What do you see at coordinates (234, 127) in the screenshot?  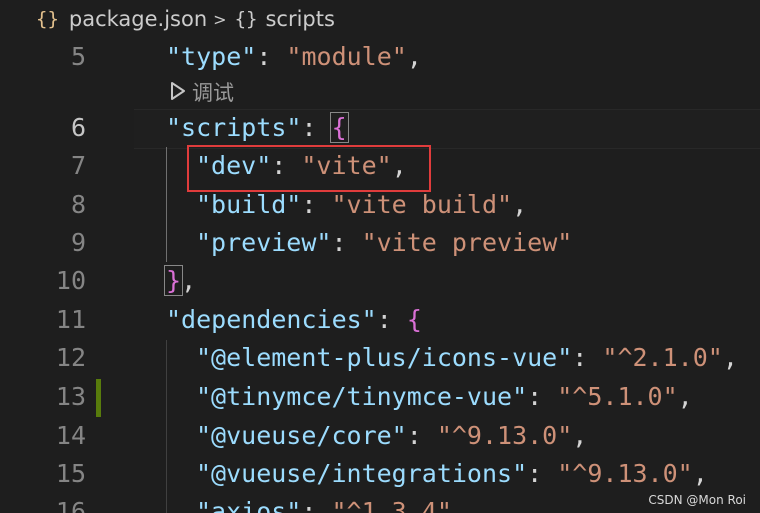 I see `json-key: "scripts"` at bounding box center [234, 127].